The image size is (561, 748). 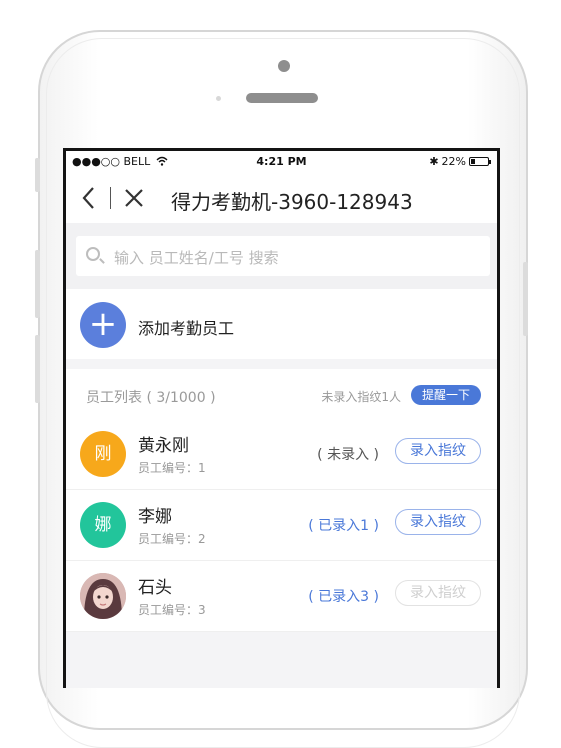 I want to click on nav-bar: 得力考勤机-3960-128943, so click(x=281, y=198).